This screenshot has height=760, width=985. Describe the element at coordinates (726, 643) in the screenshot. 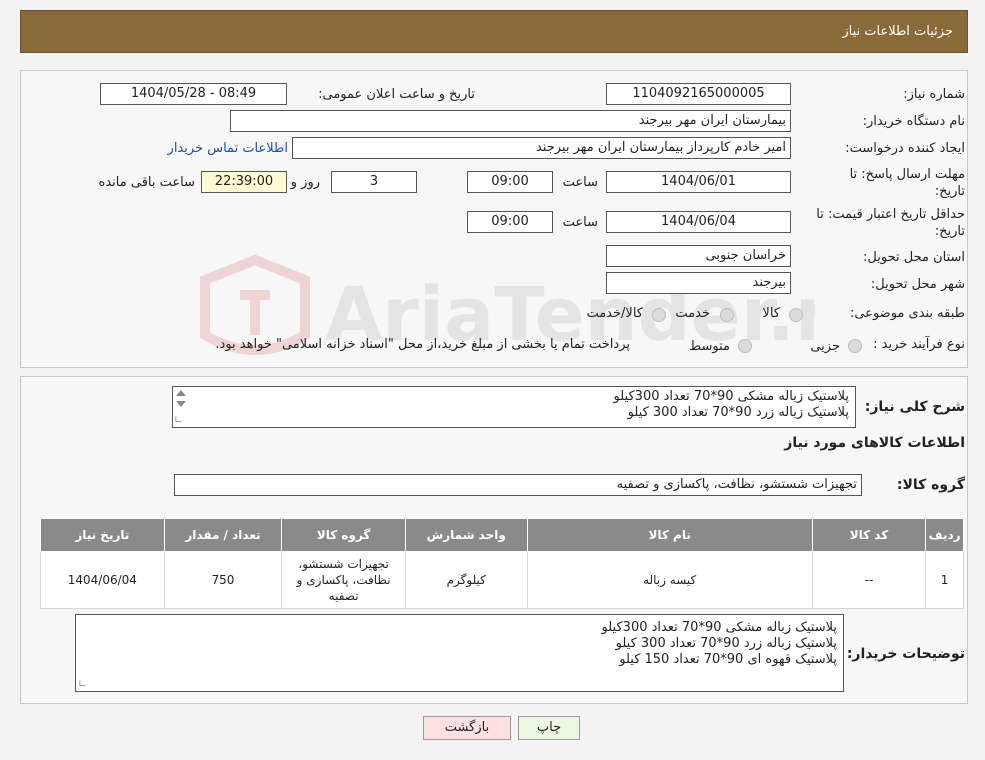

I see `buyer-notes-line-2: پلاستیک زباله زرد 90*70 تعداد 300 کیلو` at that location.